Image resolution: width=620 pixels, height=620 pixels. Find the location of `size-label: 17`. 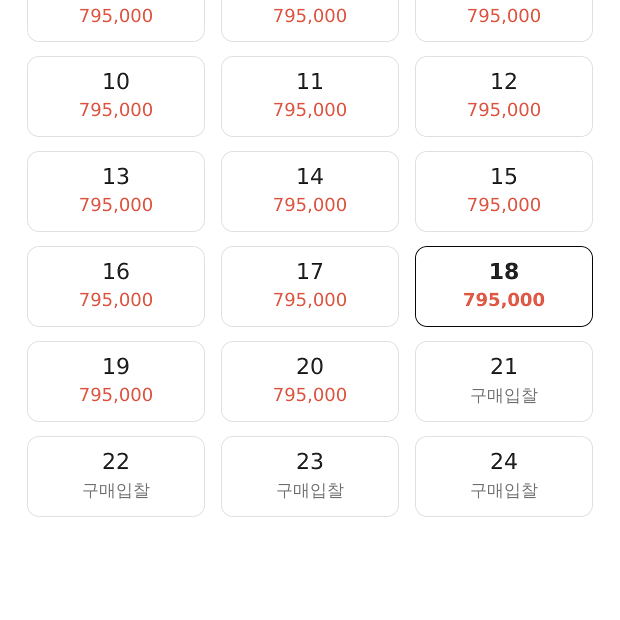

size-label: 17 is located at coordinates (310, 273).